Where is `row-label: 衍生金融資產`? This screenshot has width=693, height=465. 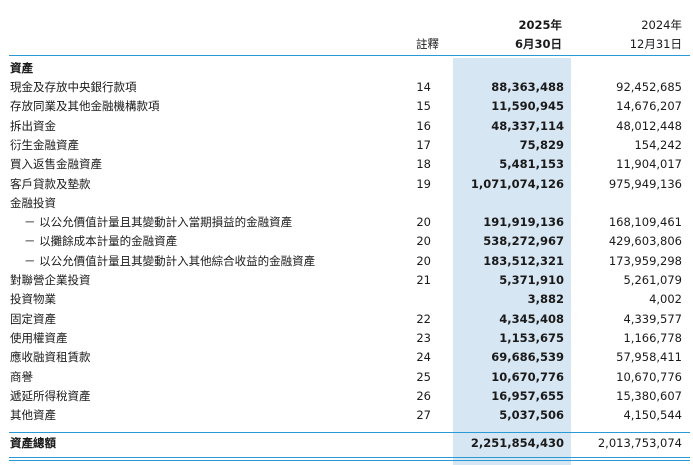 row-label: 衍生金融資產 is located at coordinates (44, 144).